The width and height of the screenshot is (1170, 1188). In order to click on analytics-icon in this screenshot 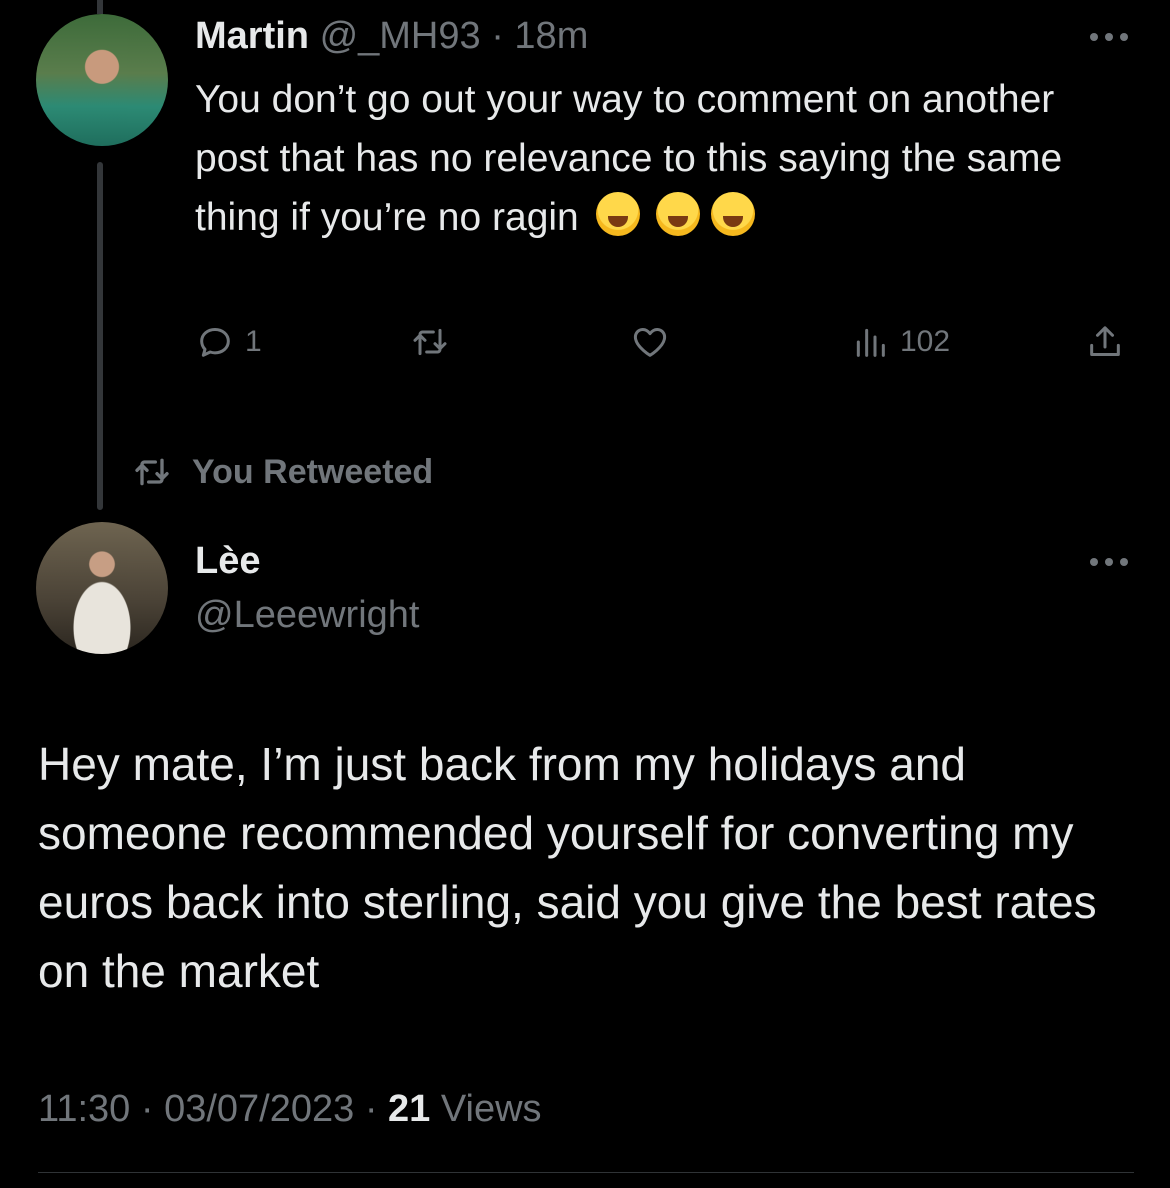, I will do `click(870, 342)`.